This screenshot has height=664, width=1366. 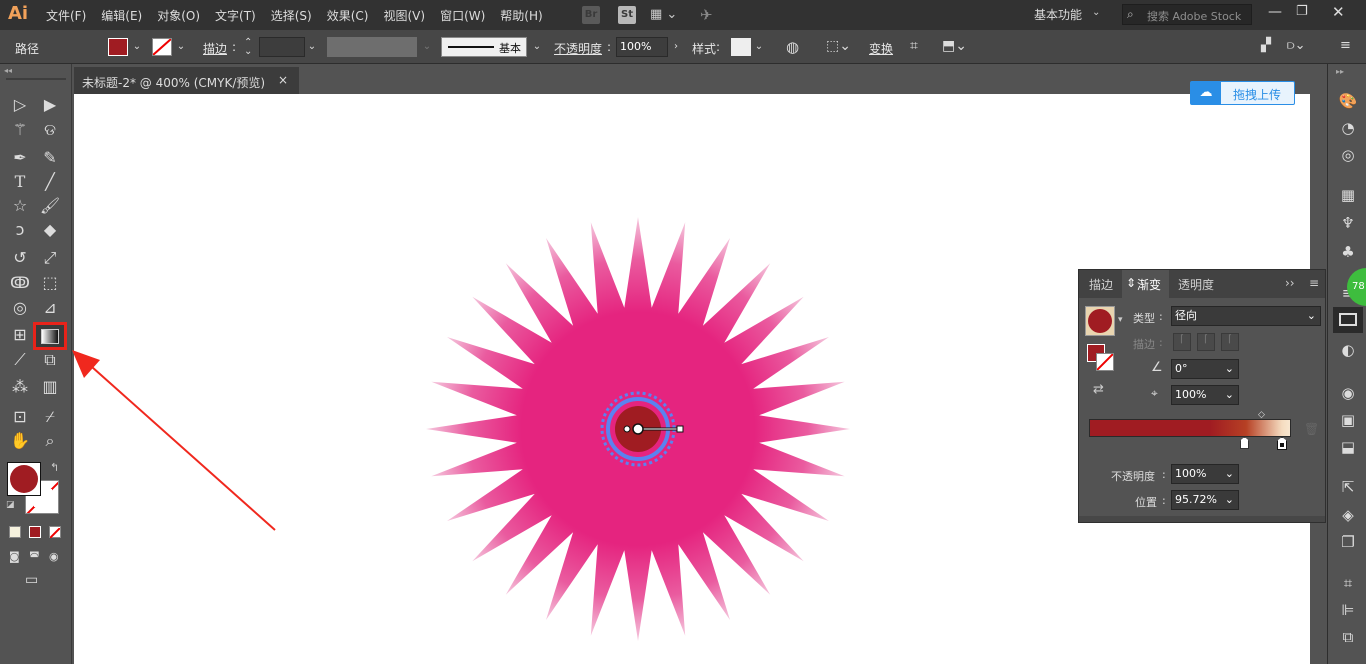 What do you see at coordinates (35, 532) in the screenshot?
I see `gradient-mode-icon` at bounding box center [35, 532].